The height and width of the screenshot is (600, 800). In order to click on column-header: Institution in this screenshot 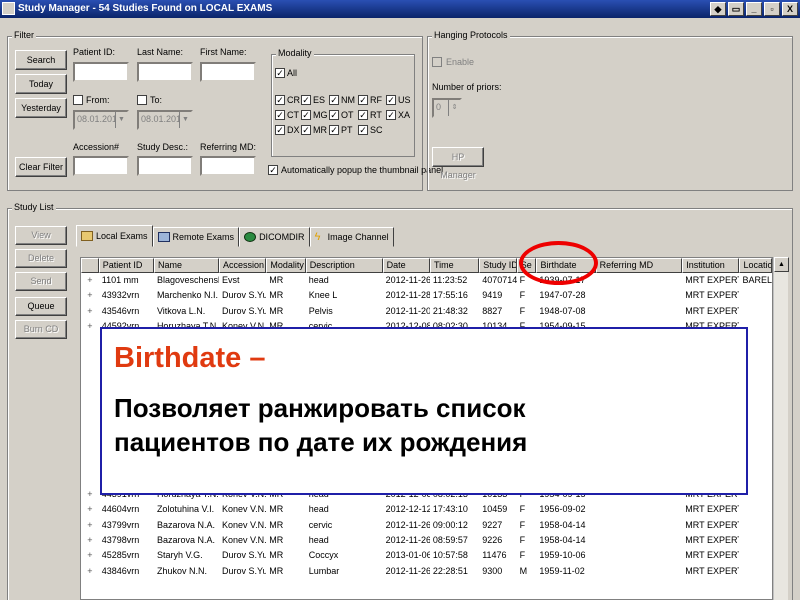, I will do `click(711, 265)`.